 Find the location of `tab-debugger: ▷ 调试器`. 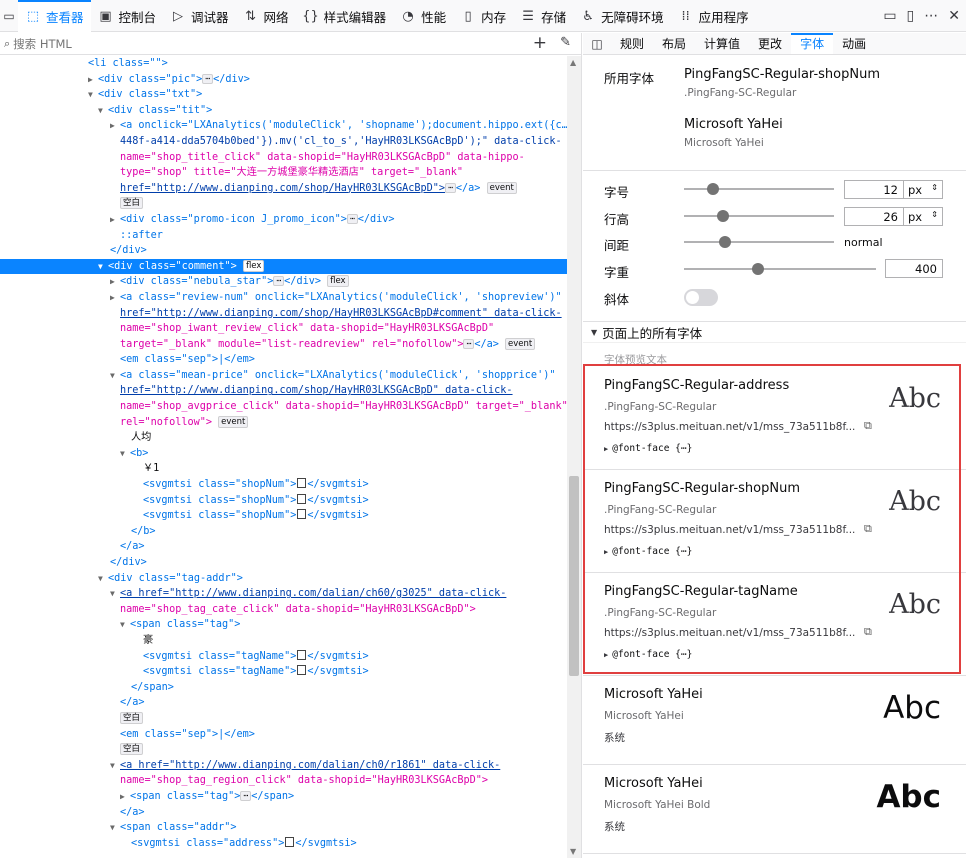

tab-debugger: ▷ 调试器 is located at coordinates (199, 16).